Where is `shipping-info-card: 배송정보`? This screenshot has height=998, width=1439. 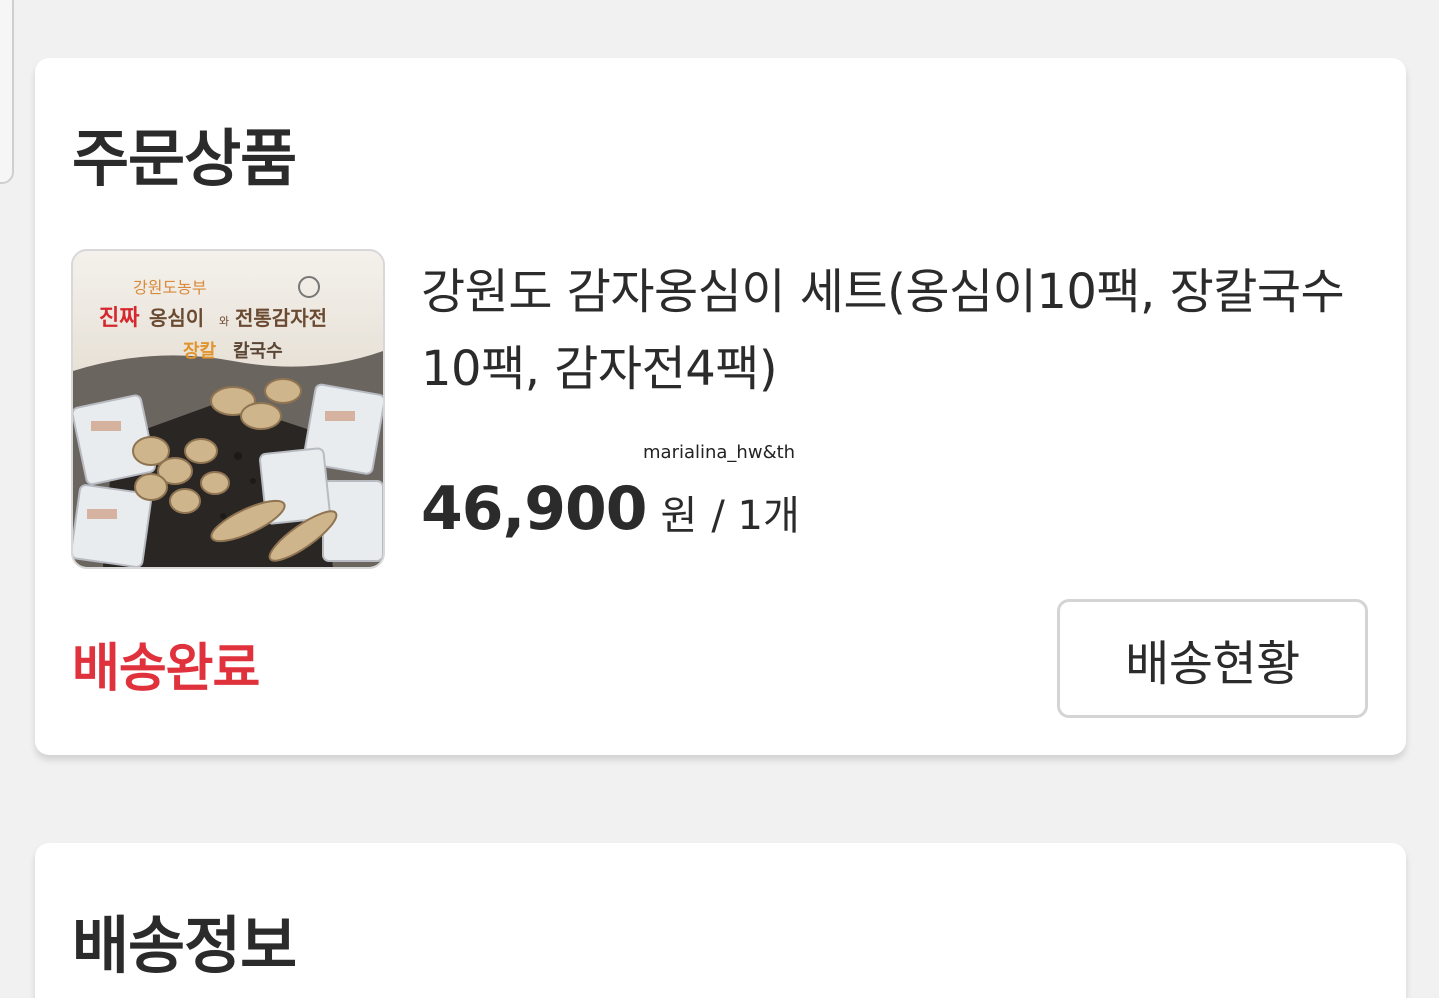 shipping-info-card: 배송정보 is located at coordinates (720, 920).